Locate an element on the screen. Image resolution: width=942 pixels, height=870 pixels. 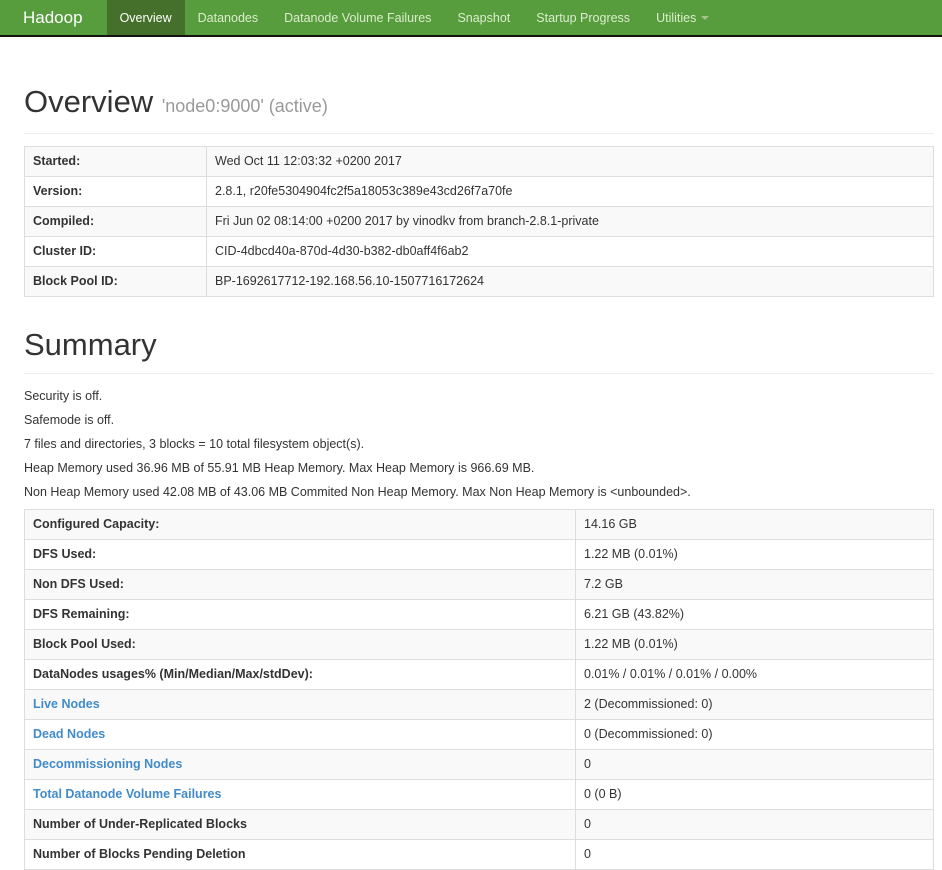
nav-link-datanode-volume-failures: Datanode Volume Failures is located at coordinates (357, 17).